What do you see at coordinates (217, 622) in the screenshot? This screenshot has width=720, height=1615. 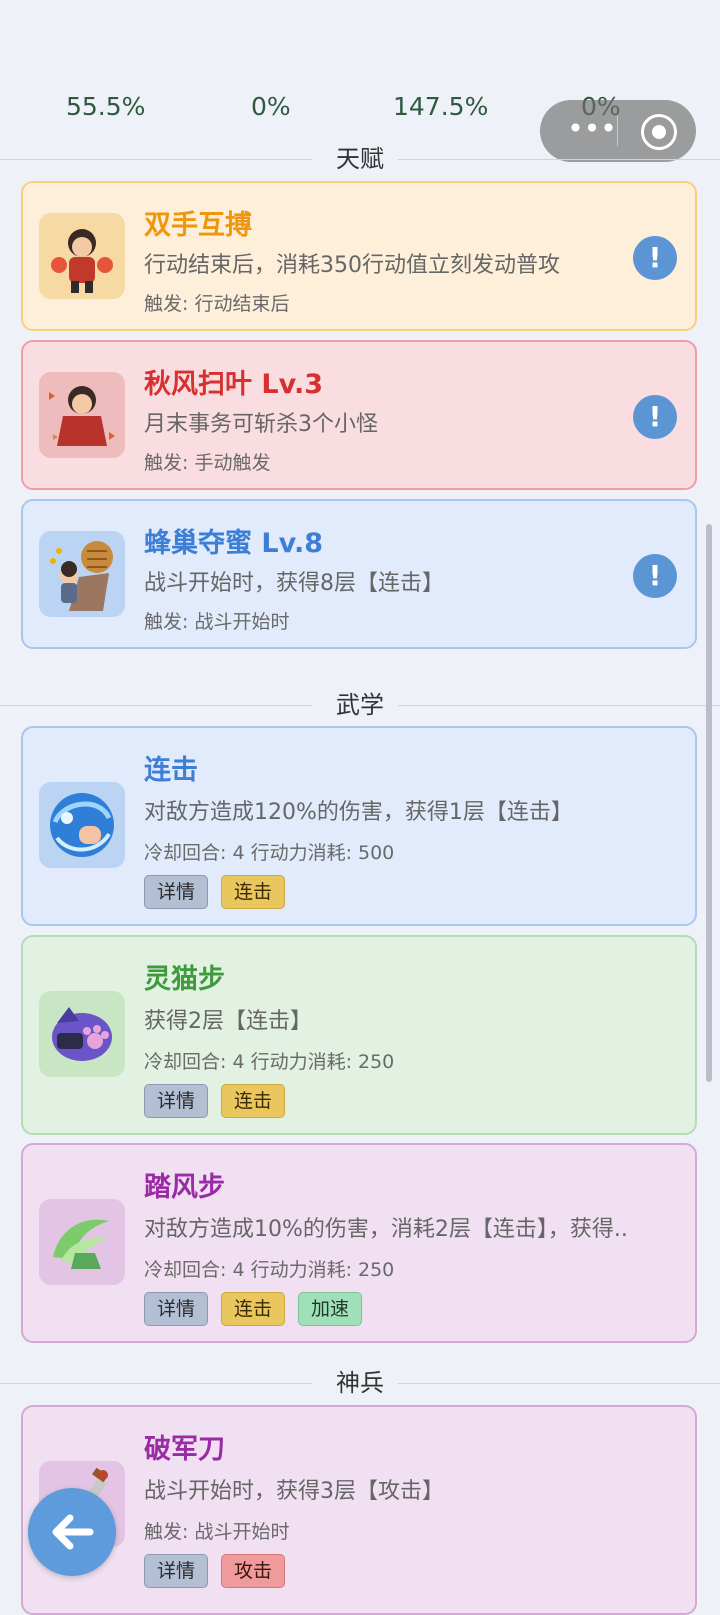 I see `talent-trigger: 触发: 战斗开始时` at bounding box center [217, 622].